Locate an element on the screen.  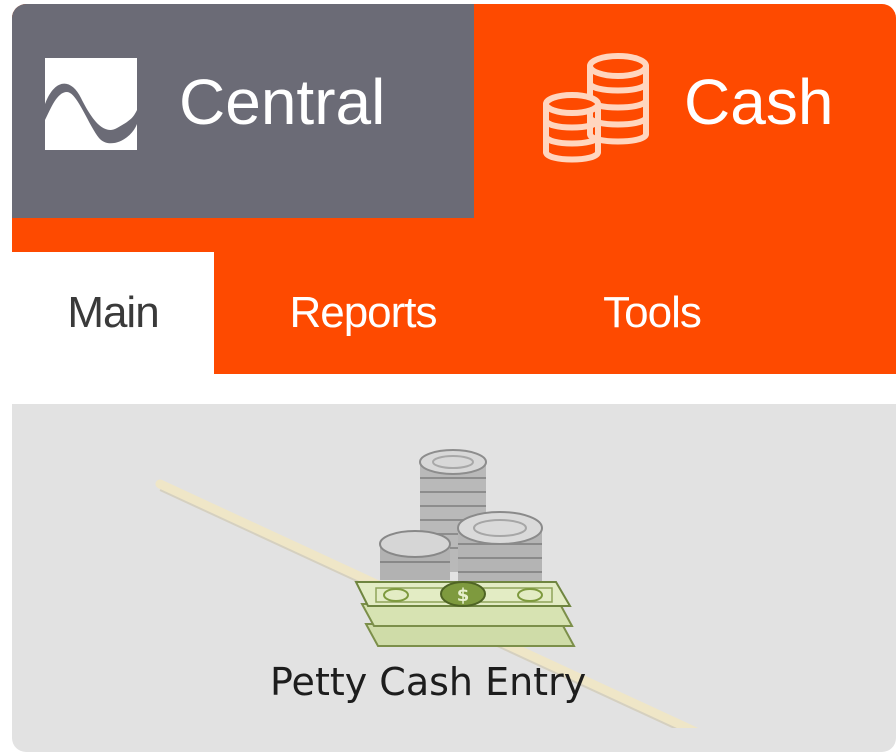
tab-reports: Reports is located at coordinates (363, 313).